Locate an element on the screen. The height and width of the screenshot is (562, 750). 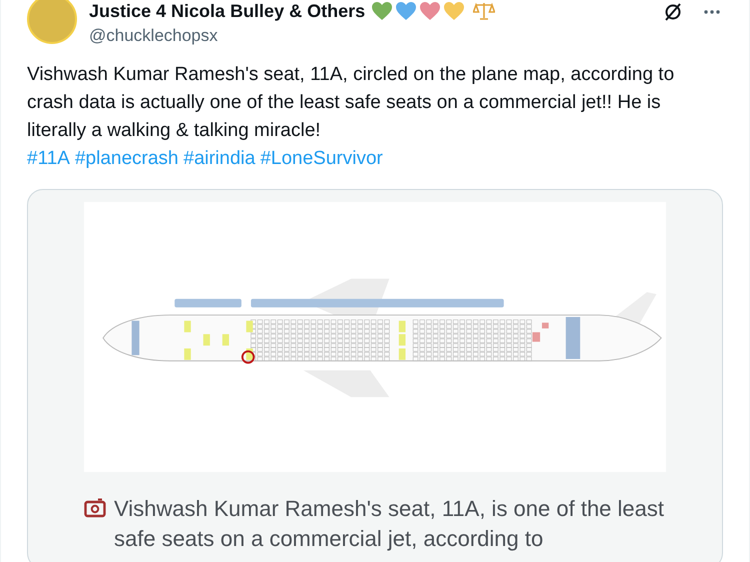
scales-icon is located at coordinates (484, 11).